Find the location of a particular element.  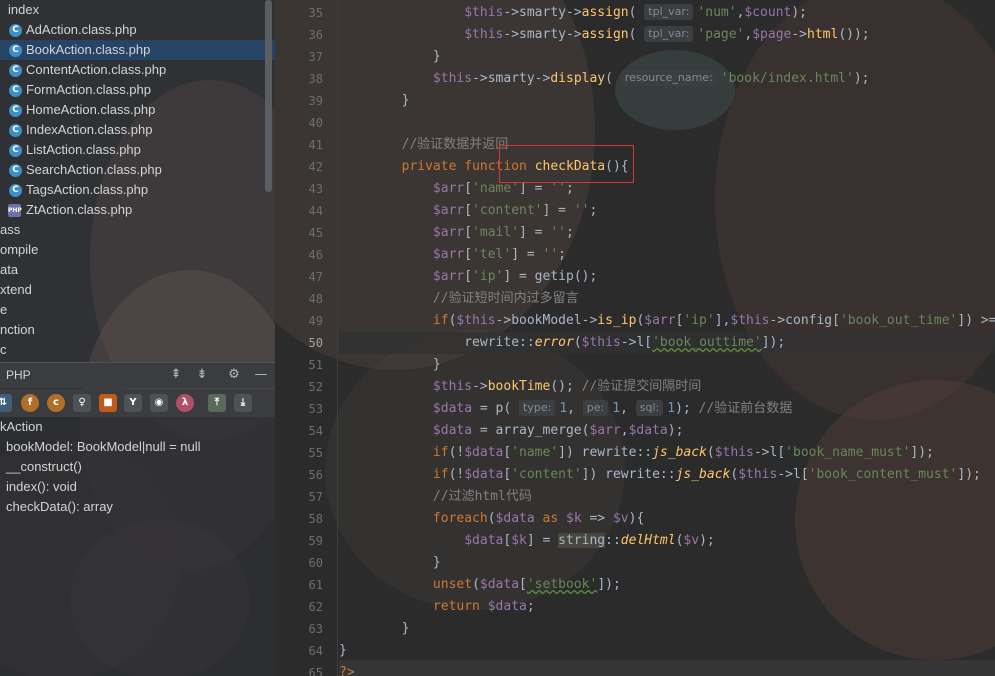

tree-item-label: ompile is located at coordinates (19, 249).